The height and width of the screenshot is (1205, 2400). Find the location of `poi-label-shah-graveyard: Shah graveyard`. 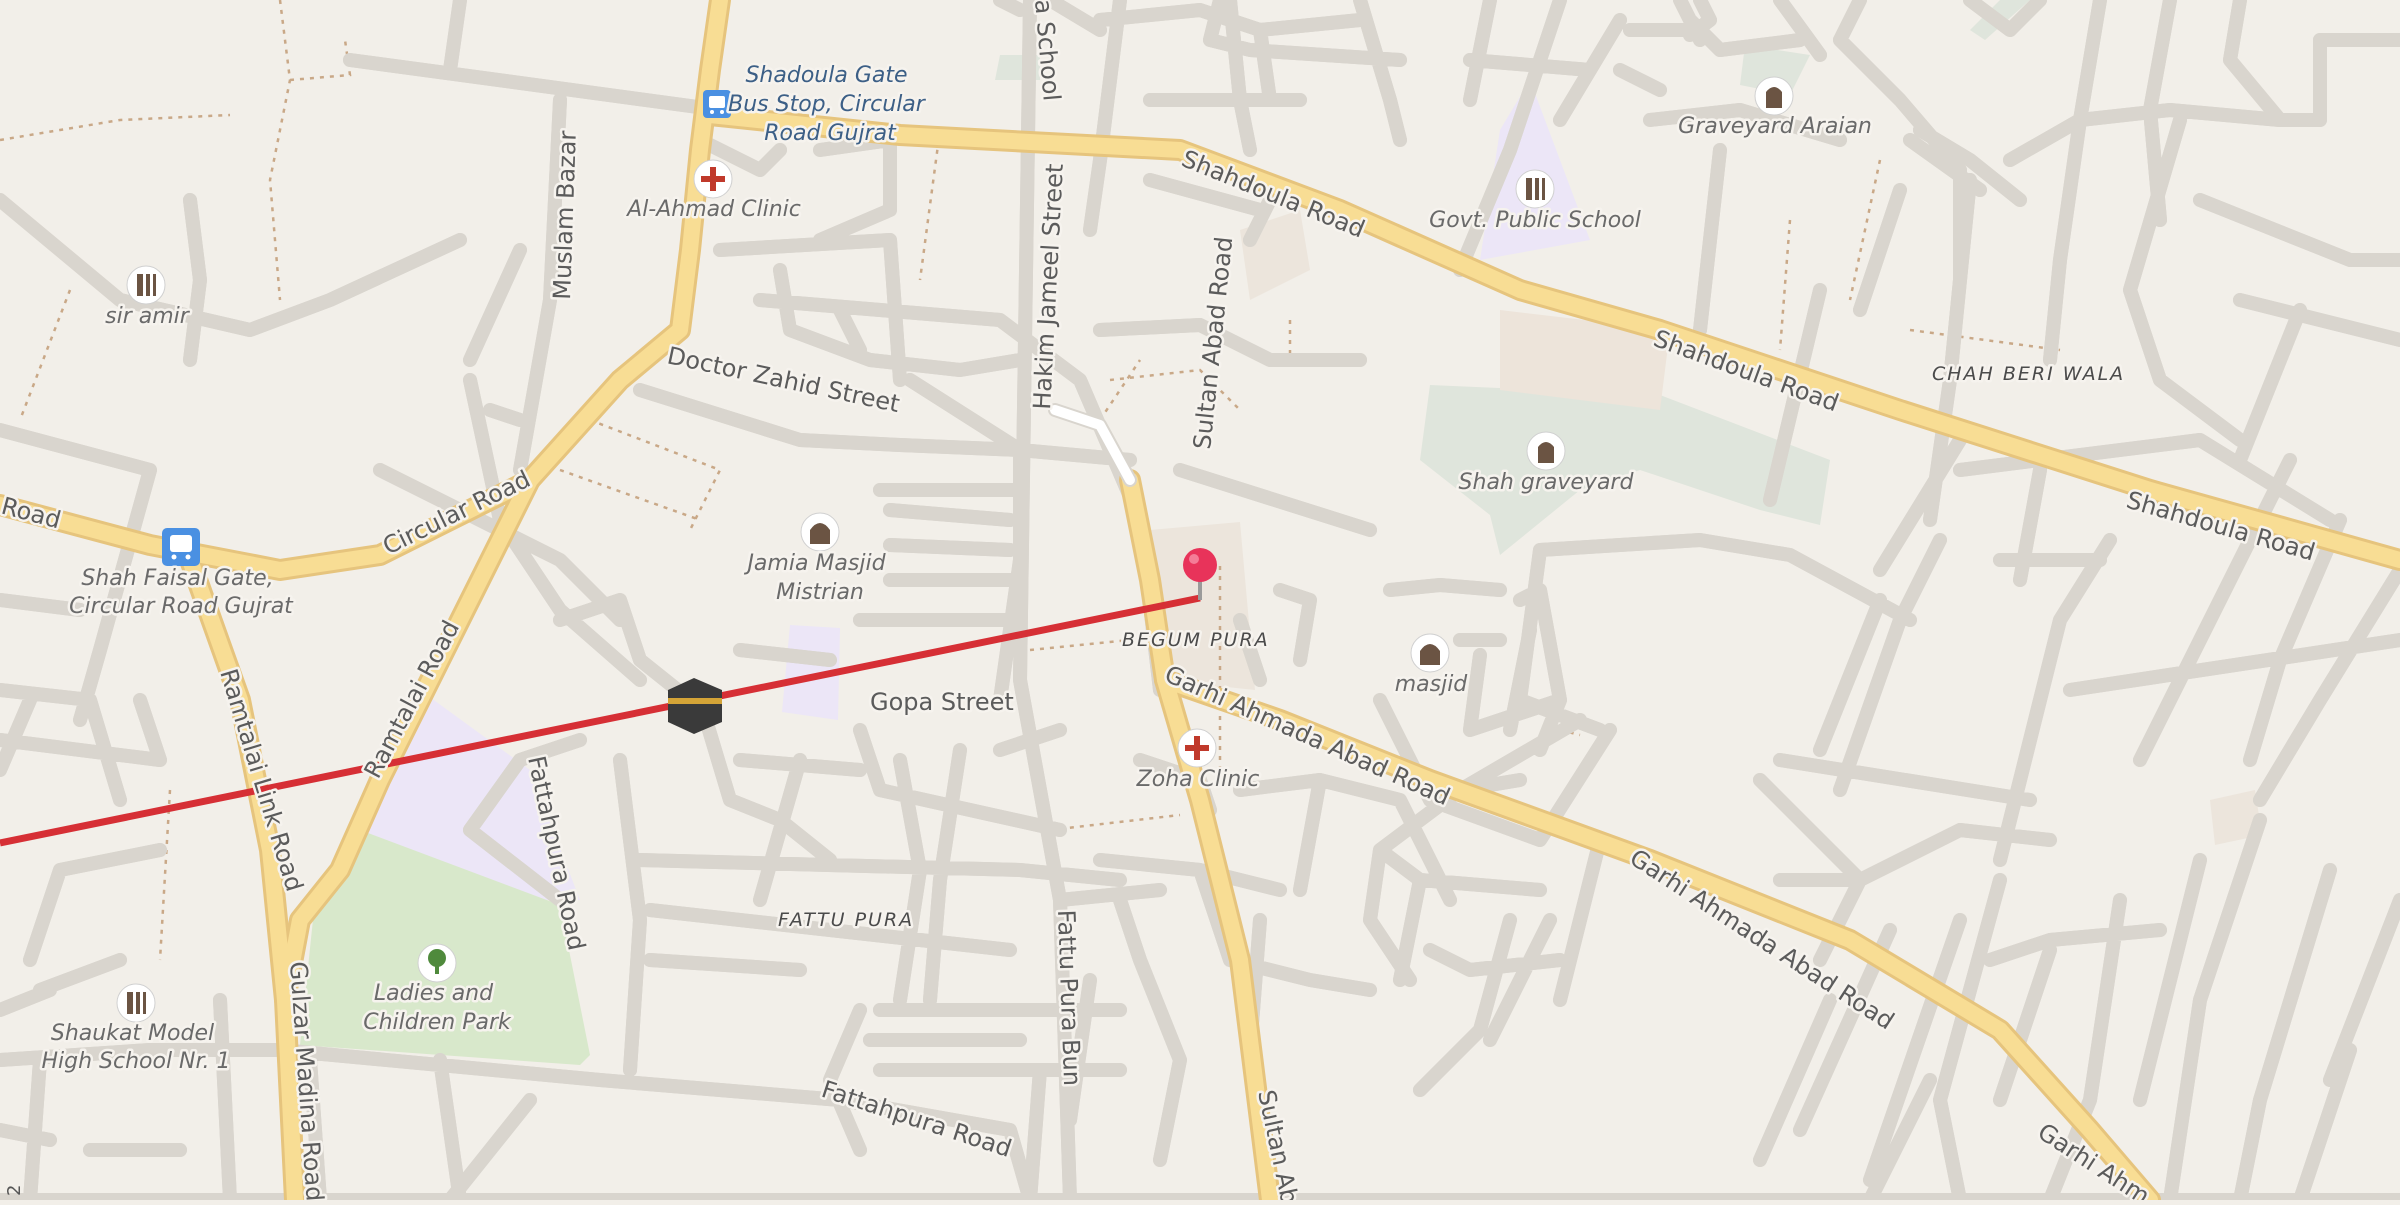

poi-label-shah-graveyard: Shah graveyard is located at coordinates (1547, 482).